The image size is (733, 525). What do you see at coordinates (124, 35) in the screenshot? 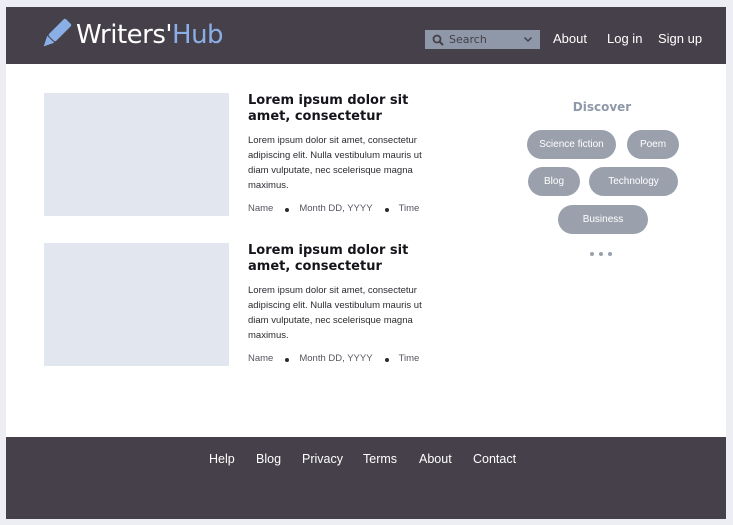
I see `logo-text-primary: Writers'` at bounding box center [124, 35].